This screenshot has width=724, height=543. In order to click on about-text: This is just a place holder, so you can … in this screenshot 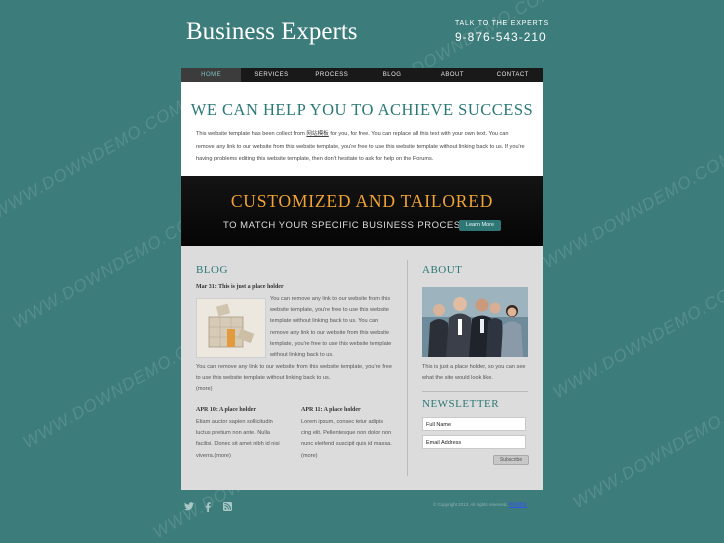, I will do `click(474, 373)`.